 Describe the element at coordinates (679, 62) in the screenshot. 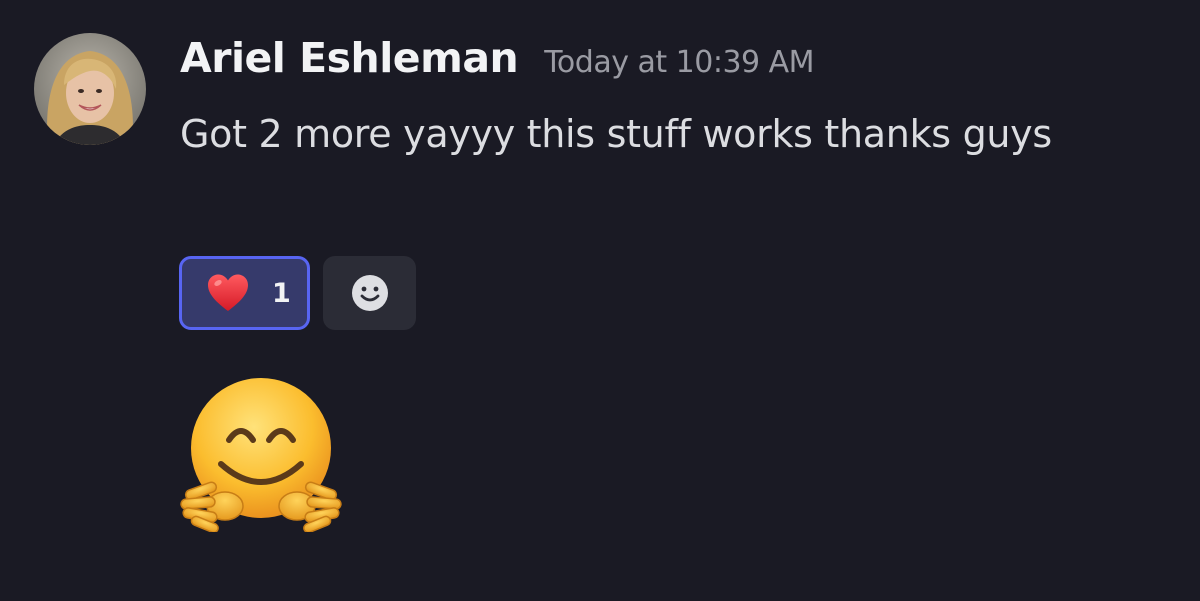

I see `message-timestamp: Today at 10:39 AM` at that location.